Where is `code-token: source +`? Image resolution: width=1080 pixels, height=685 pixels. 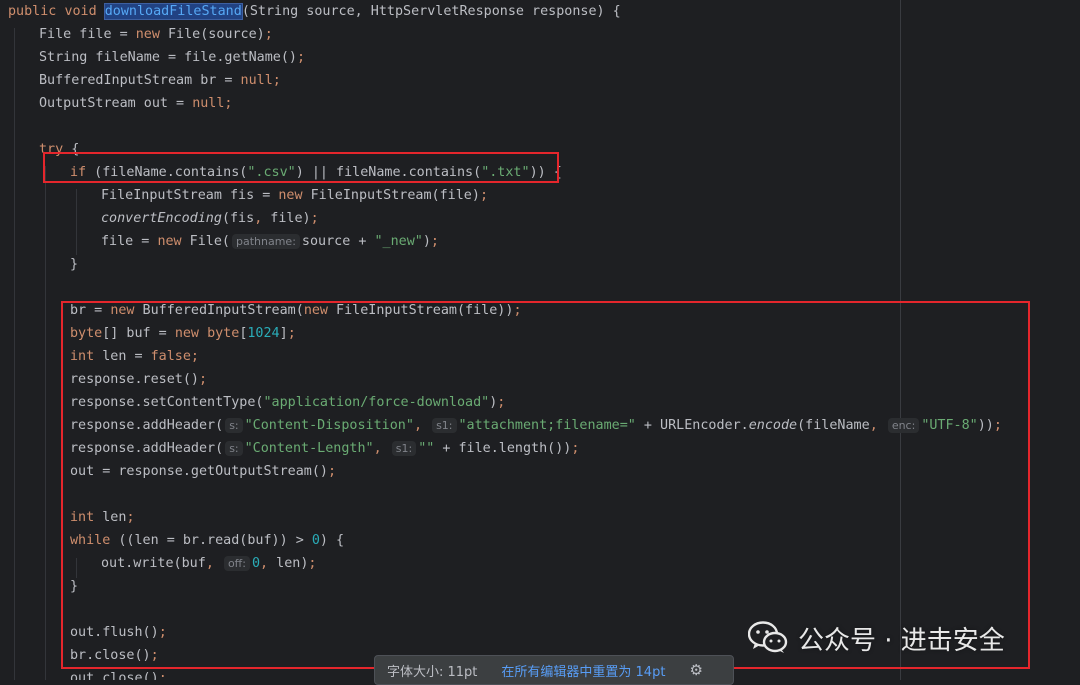 code-token: source + is located at coordinates (338, 241).